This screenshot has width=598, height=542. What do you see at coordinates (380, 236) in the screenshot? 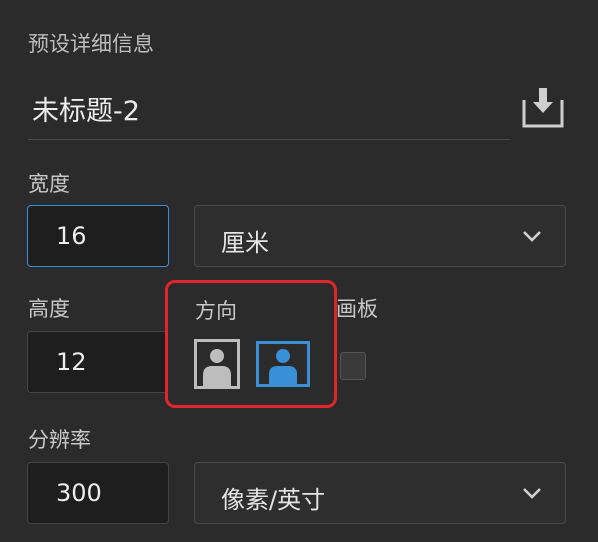
I see `width-unit-select: 厘米` at bounding box center [380, 236].